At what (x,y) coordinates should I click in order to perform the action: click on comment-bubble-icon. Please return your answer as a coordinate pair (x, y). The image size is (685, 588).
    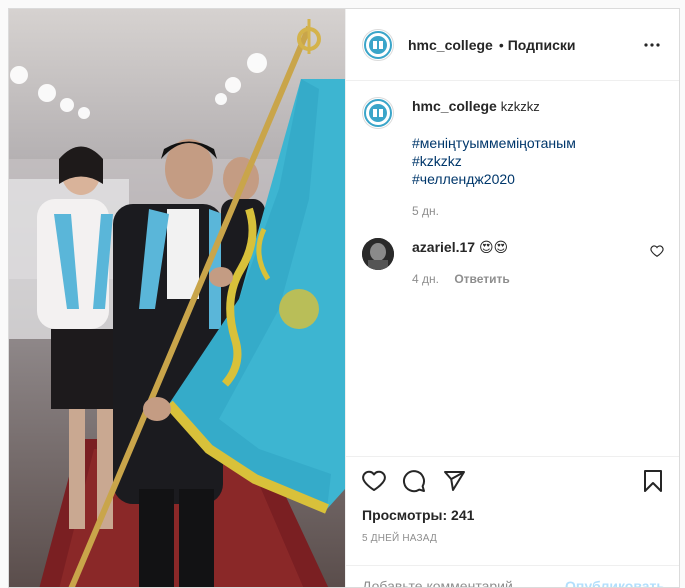
    Looking at the image, I should click on (414, 481).